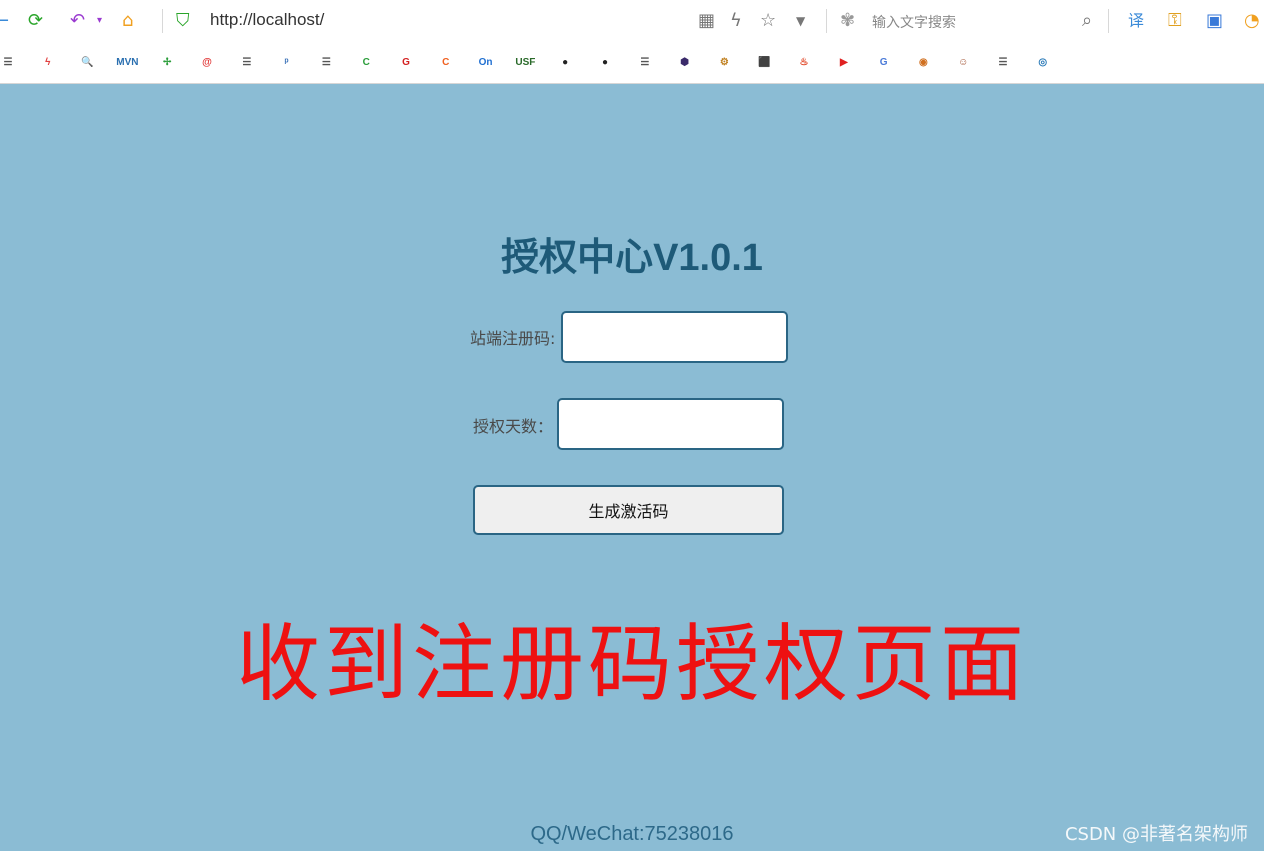  I want to click on bookmark-gift-icon: ⬛, so click(764, 63).